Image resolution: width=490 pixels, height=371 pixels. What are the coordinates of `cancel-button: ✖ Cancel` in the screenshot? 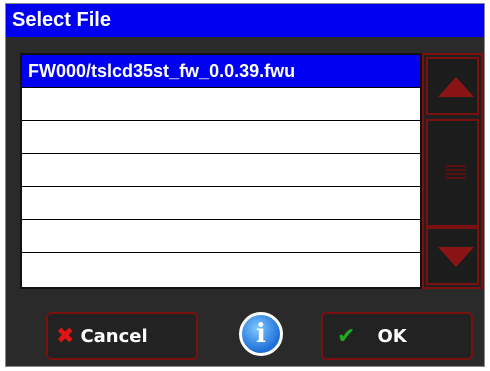 It's located at (122, 336).